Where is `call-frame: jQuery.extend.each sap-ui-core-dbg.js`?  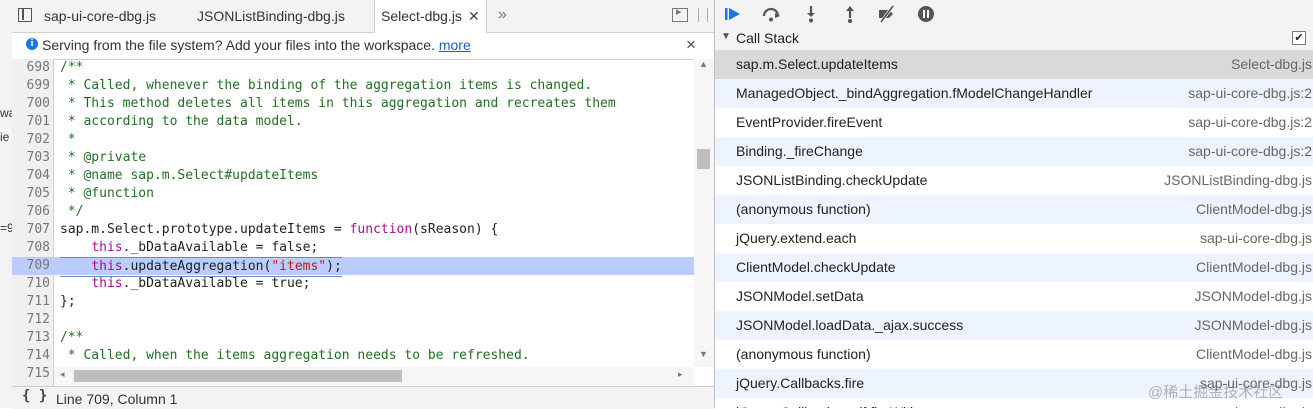 call-frame: jQuery.extend.each sap-ui-core-dbg.js is located at coordinates (1014, 238).